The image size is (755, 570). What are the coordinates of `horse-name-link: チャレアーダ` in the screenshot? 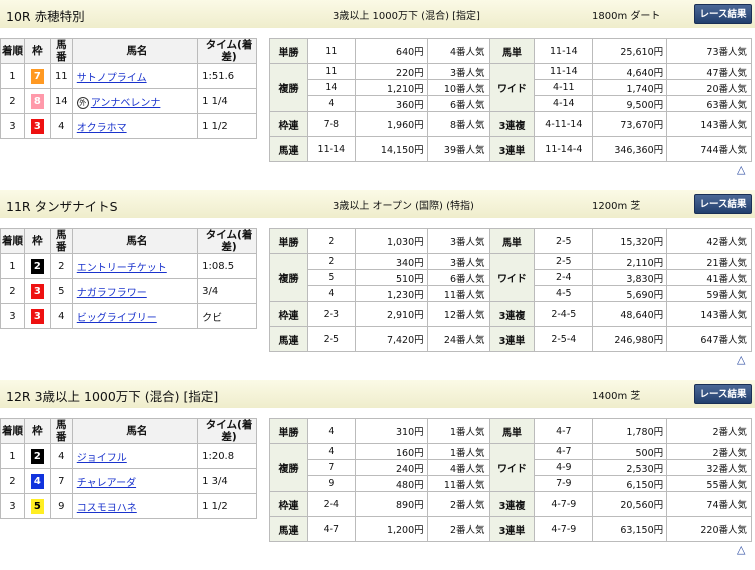 It's located at (106, 483).